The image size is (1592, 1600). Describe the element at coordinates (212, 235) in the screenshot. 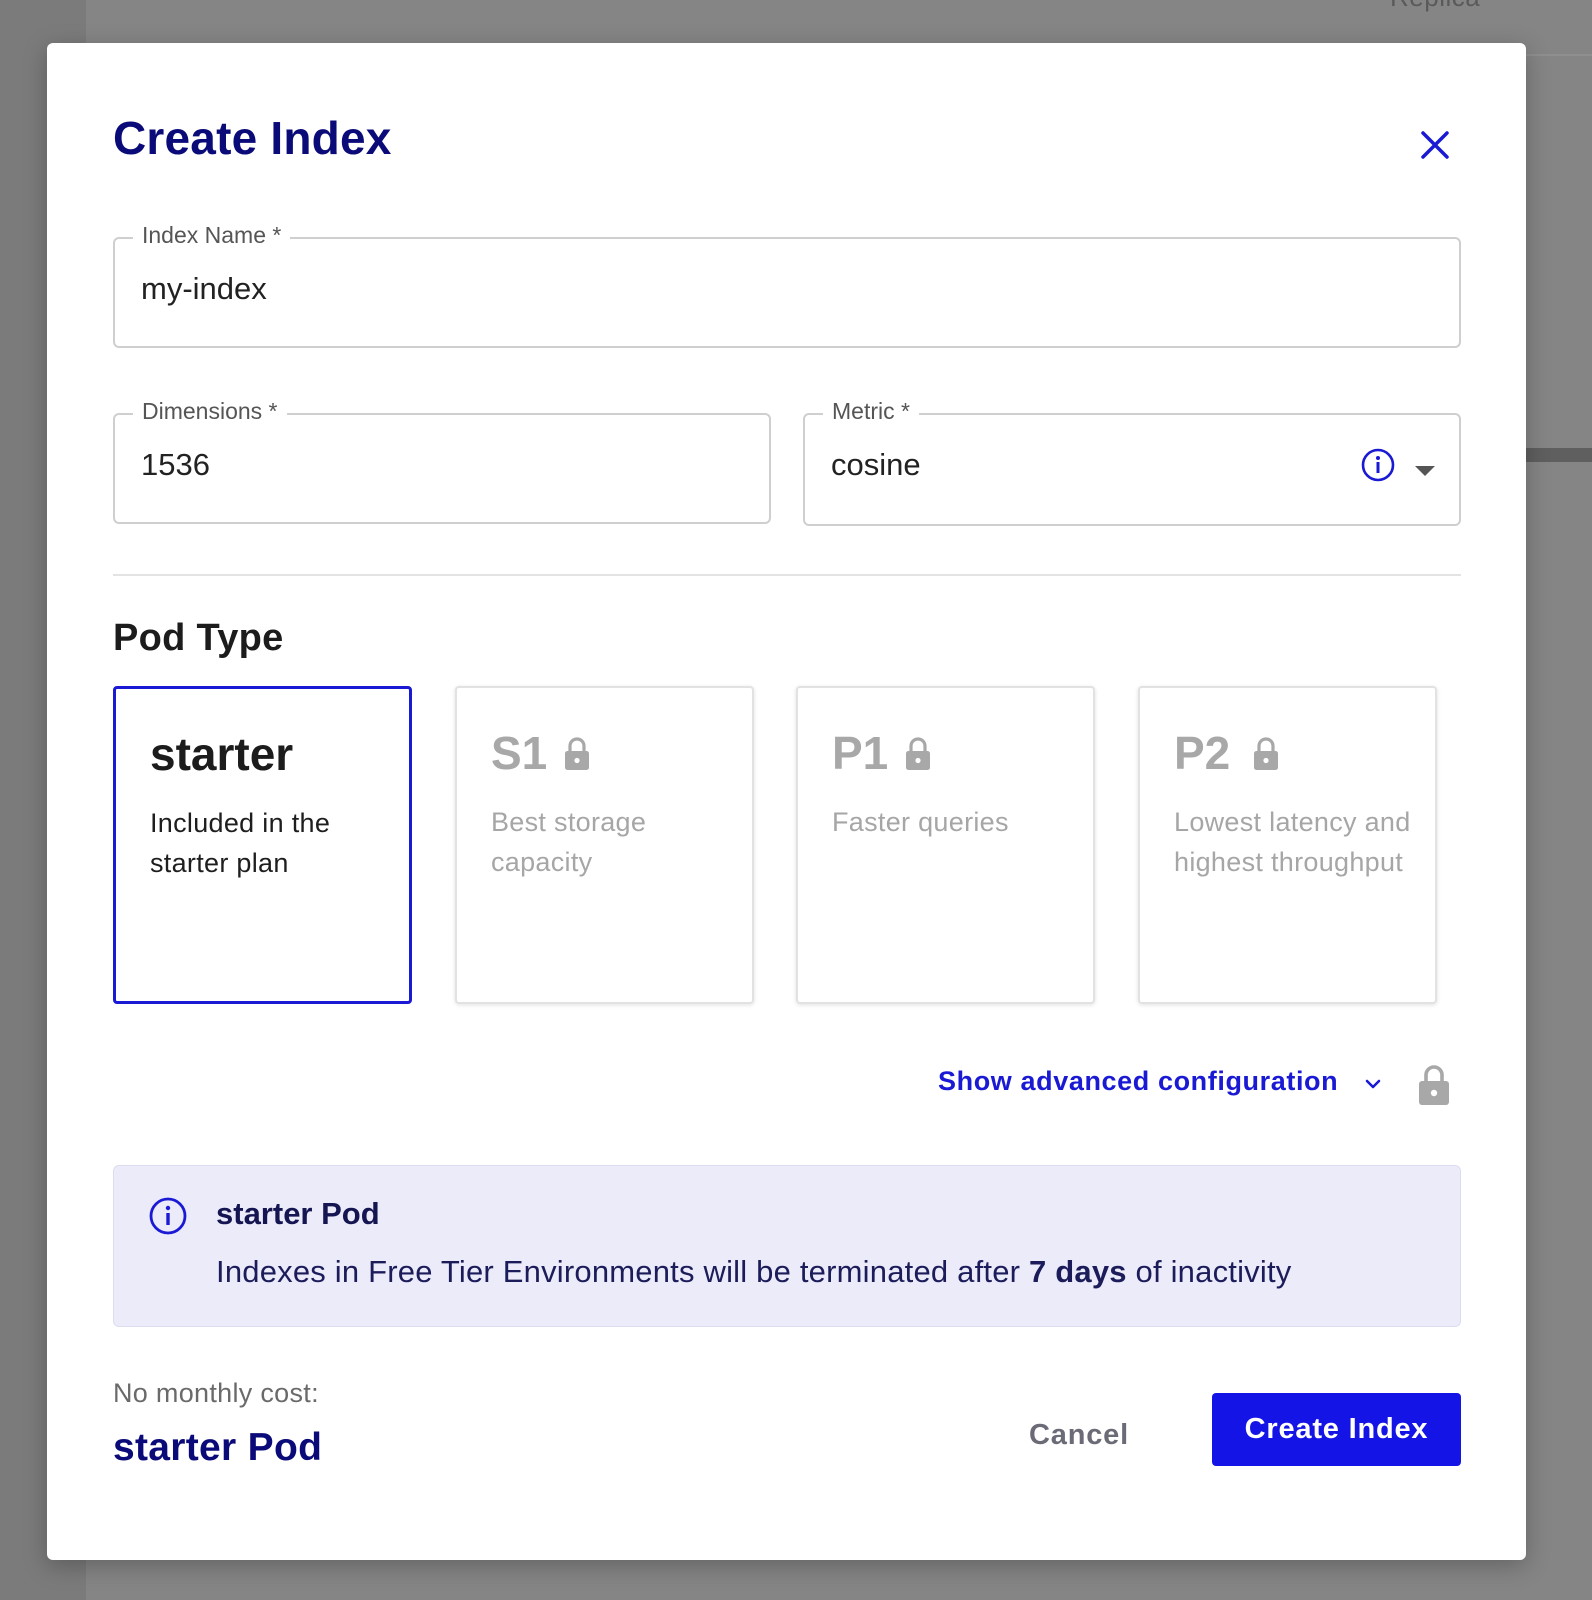

I see `index-name-label: Index Name *` at that location.